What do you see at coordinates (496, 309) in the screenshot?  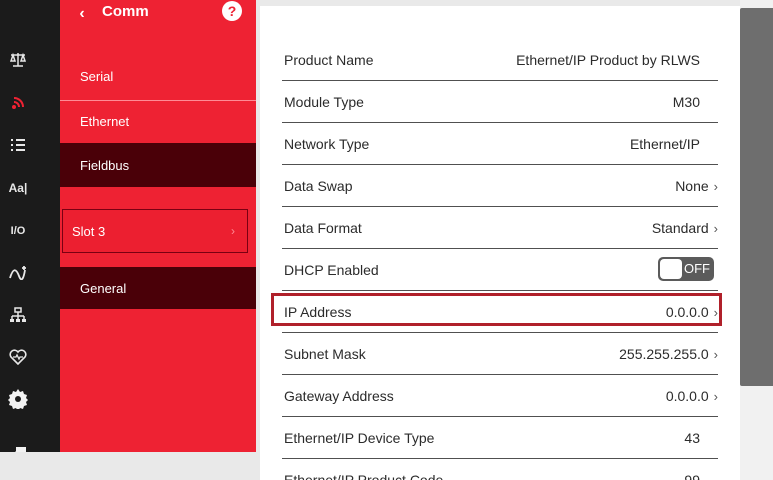 I see `ip-address-highlight` at bounding box center [496, 309].